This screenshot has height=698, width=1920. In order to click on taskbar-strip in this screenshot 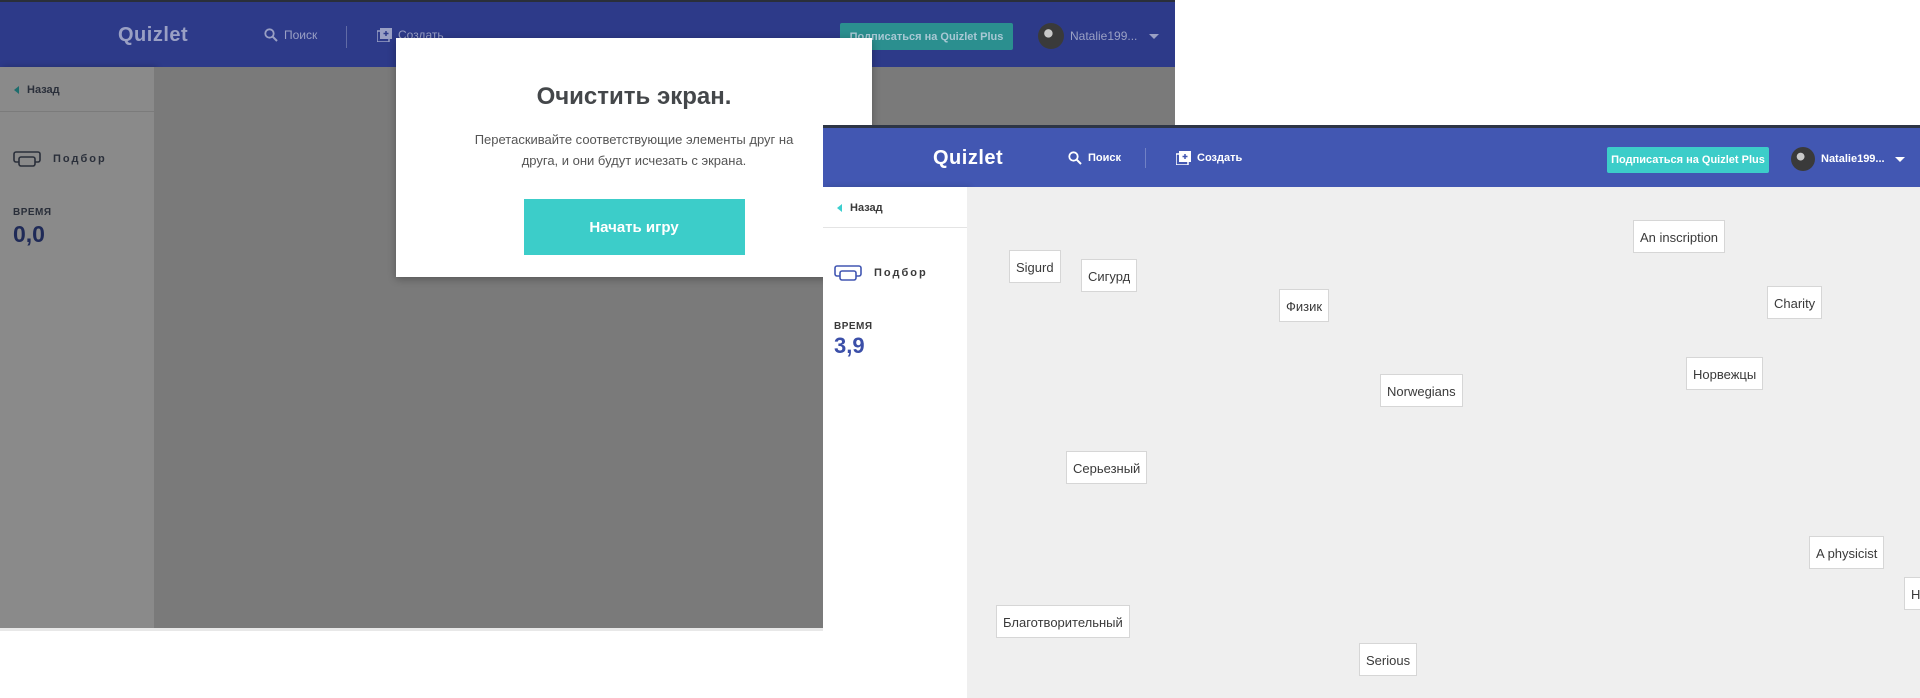, I will do `click(411, 629)`.